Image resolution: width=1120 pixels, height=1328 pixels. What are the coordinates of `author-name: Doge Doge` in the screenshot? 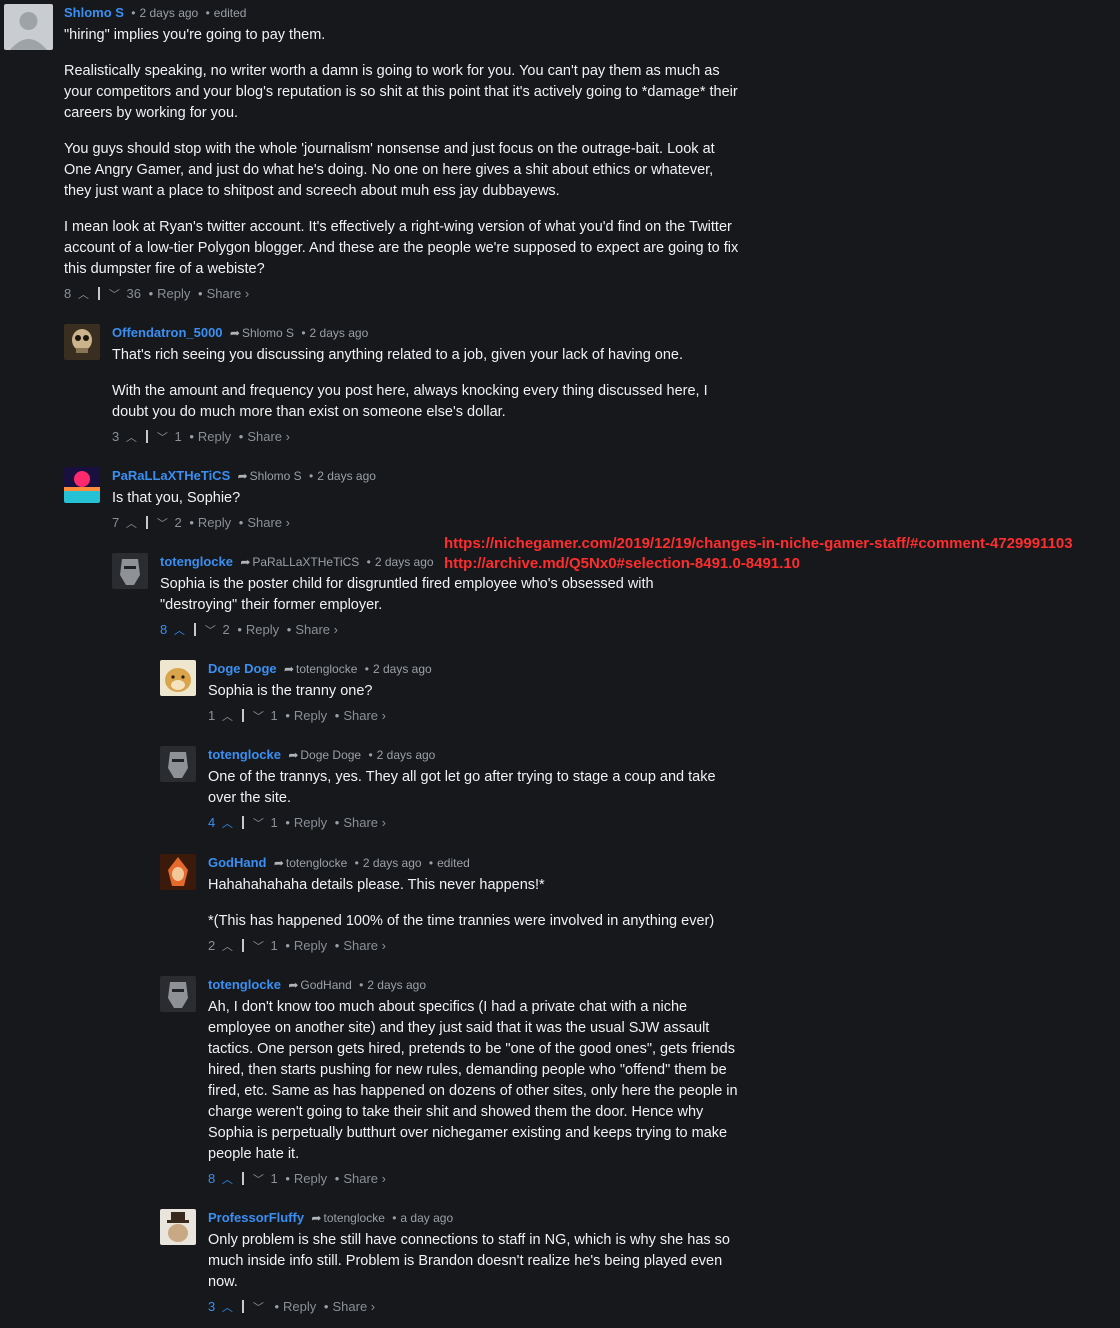 It's located at (242, 668).